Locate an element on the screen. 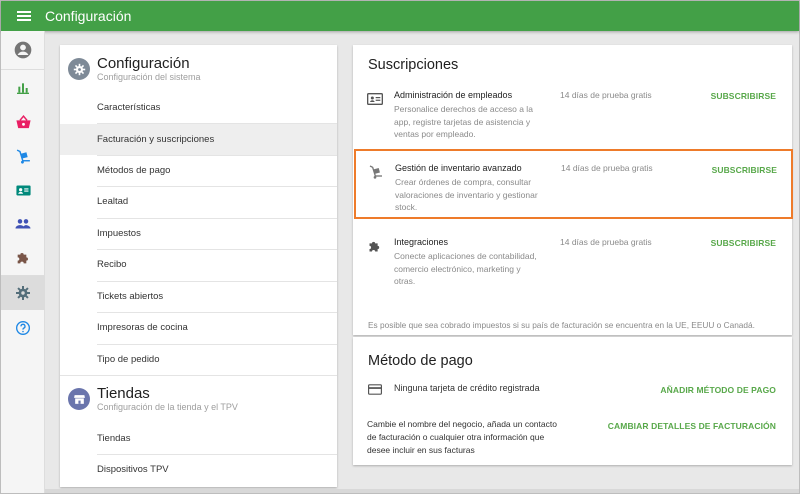 This screenshot has width=800, height=494. config-section-header: Configuración Configuración del sistema is located at coordinates (134, 69).